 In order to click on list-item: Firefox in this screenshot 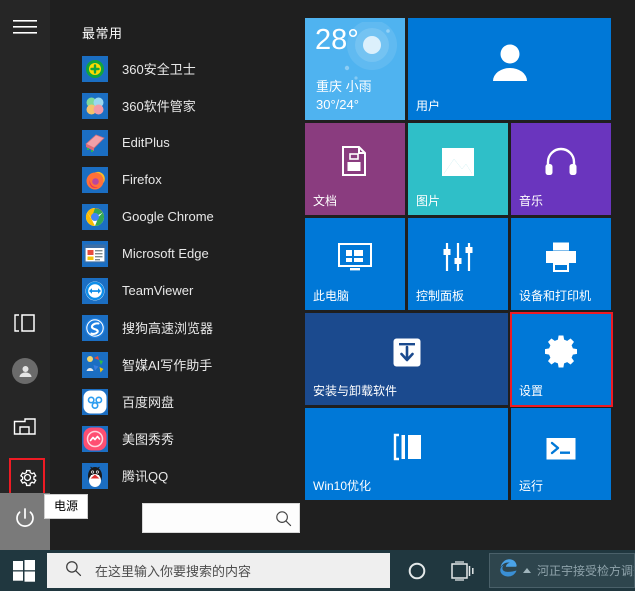, I will do `click(175, 179)`.